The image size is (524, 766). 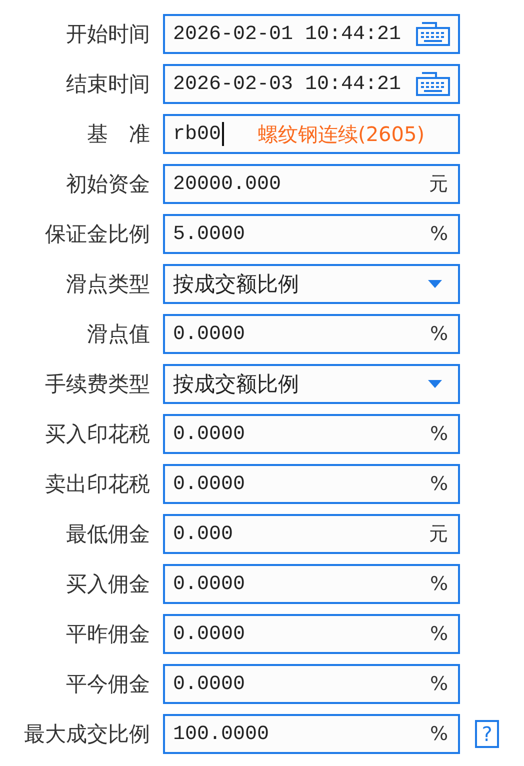 I want to click on input-field: 0.000 元, so click(x=311, y=534).